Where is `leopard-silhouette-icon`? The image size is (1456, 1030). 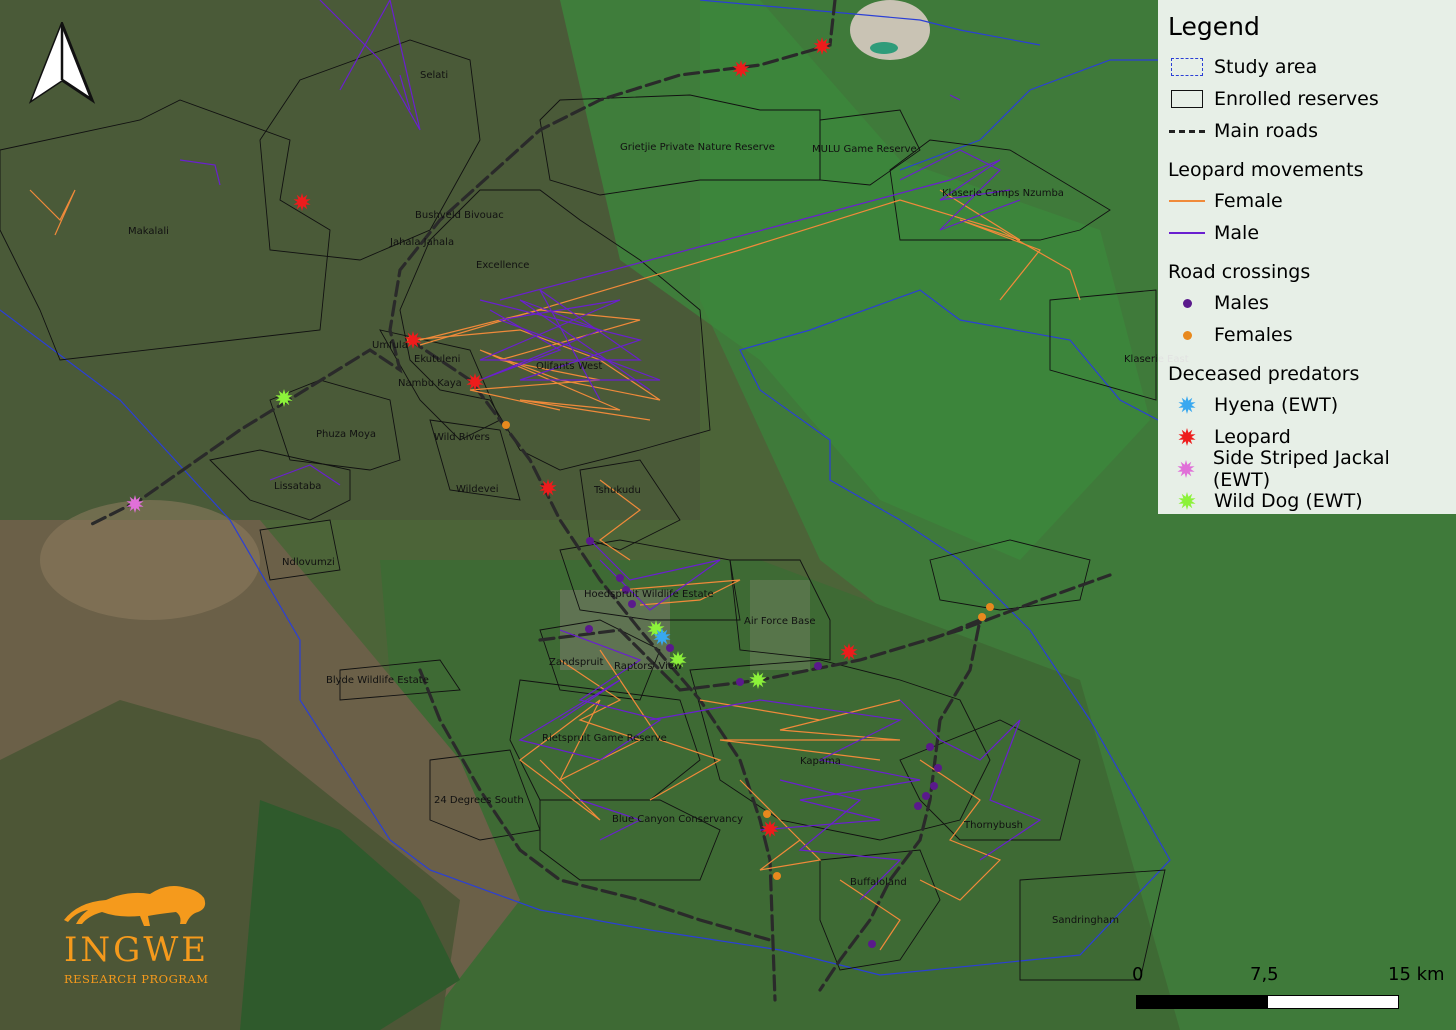
leopard-silhouette-icon is located at coordinates (135, 906).